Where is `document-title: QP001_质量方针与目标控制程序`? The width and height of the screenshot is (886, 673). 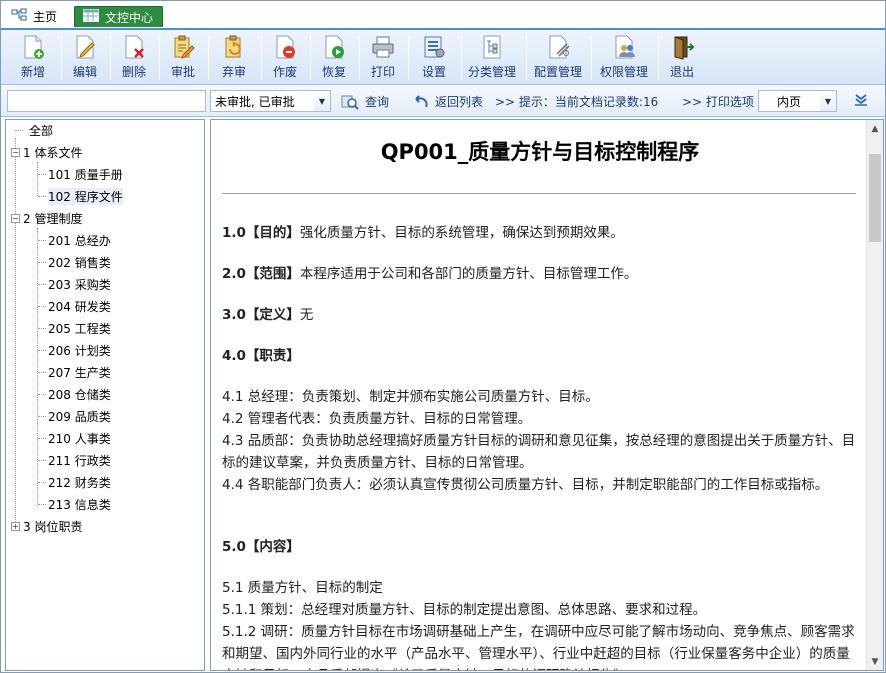 document-title: QP001_质量方针与目标控制程序 is located at coordinates (540, 152).